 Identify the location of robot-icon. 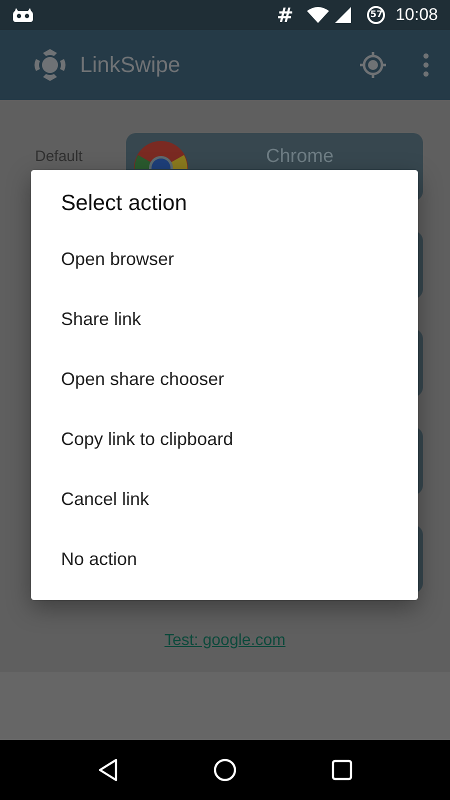
(23, 15).